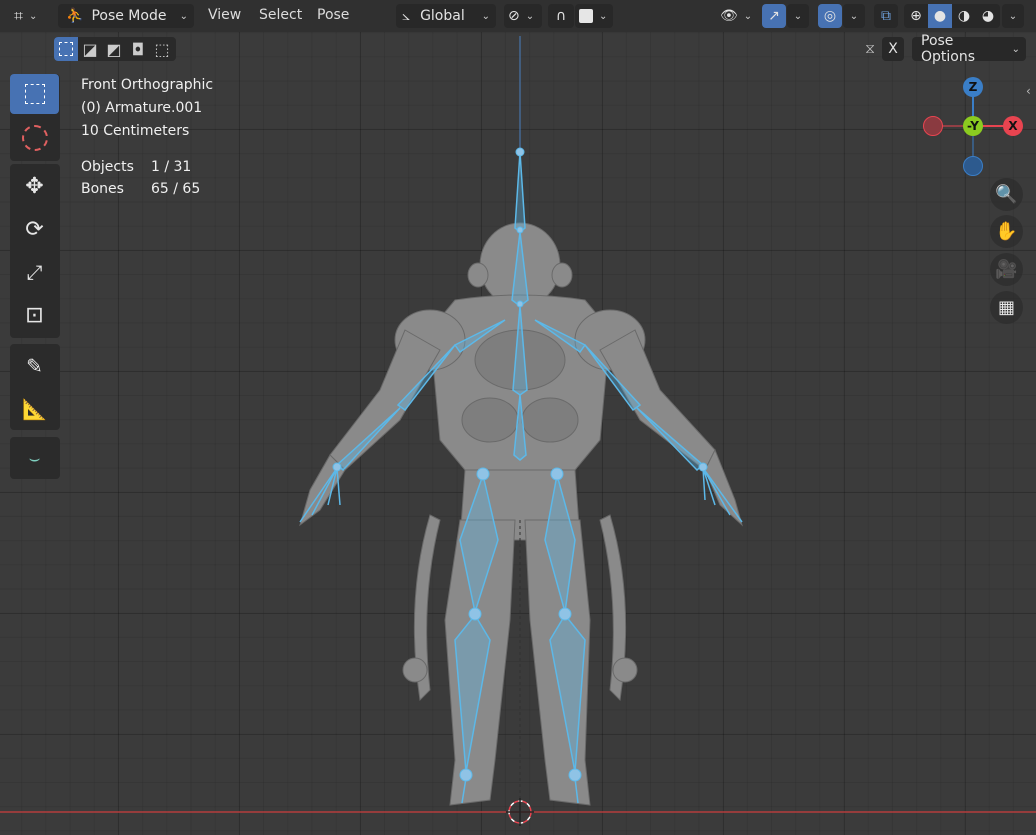  What do you see at coordinates (19, 15) in the screenshot?
I see `editor-type-icon: ⌗` at bounding box center [19, 15].